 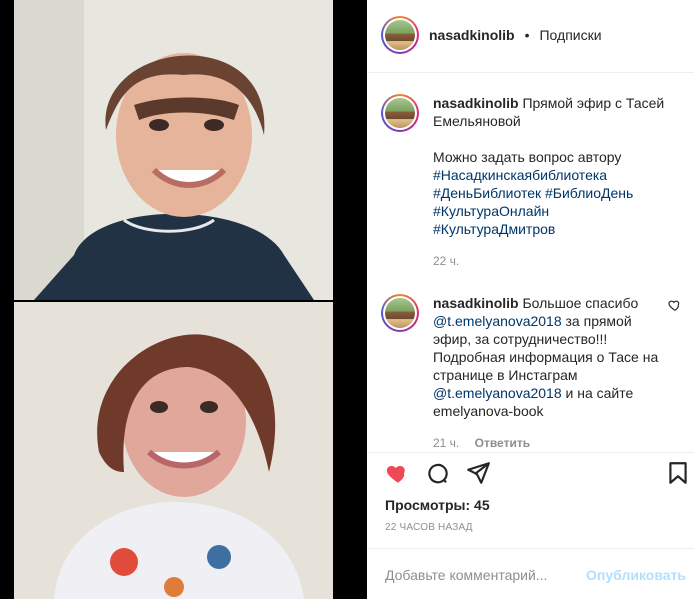 I want to click on comment-1-time: 22 ч., so click(x=446, y=261).